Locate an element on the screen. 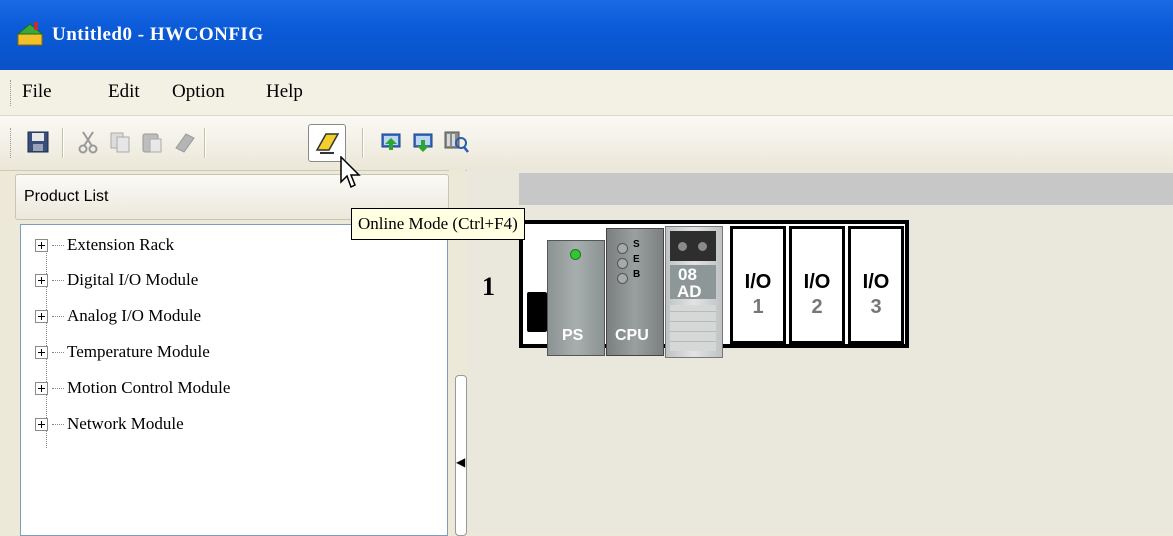 This screenshot has width=1173, height=536. tree-item-extension-rack: Extension Rack is located at coordinates (104, 245).